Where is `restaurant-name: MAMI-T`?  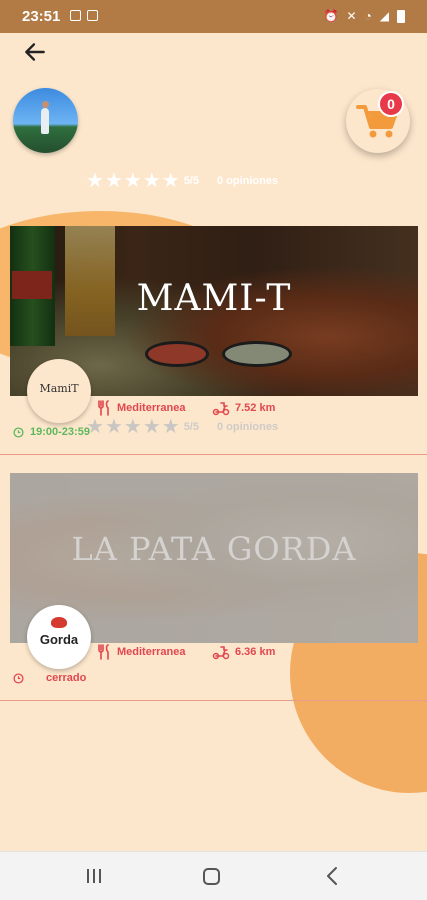
restaurant-name: MAMI-T is located at coordinates (214, 298).